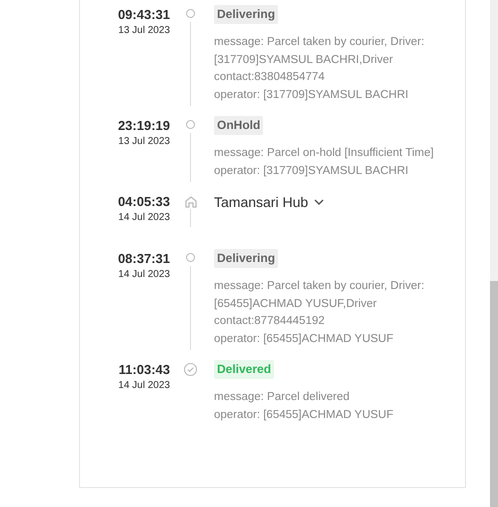 Image resolution: width=498 pixels, height=507 pixels. Describe the element at coordinates (144, 370) in the screenshot. I see `event-time: 11:03:43` at that location.